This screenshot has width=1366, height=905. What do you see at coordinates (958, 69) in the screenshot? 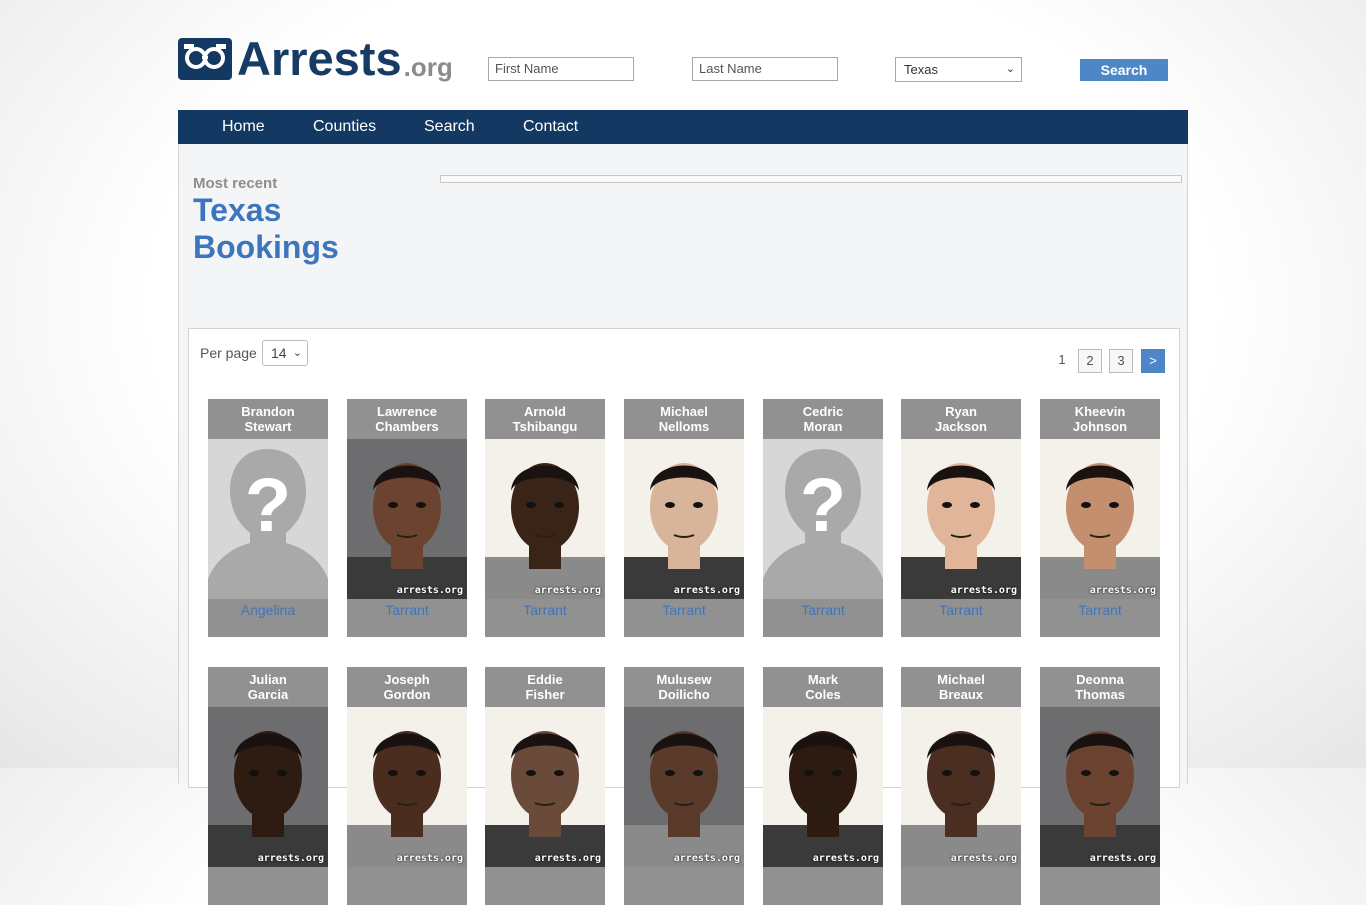
I see `state-select: Texas ⌄` at bounding box center [958, 69].